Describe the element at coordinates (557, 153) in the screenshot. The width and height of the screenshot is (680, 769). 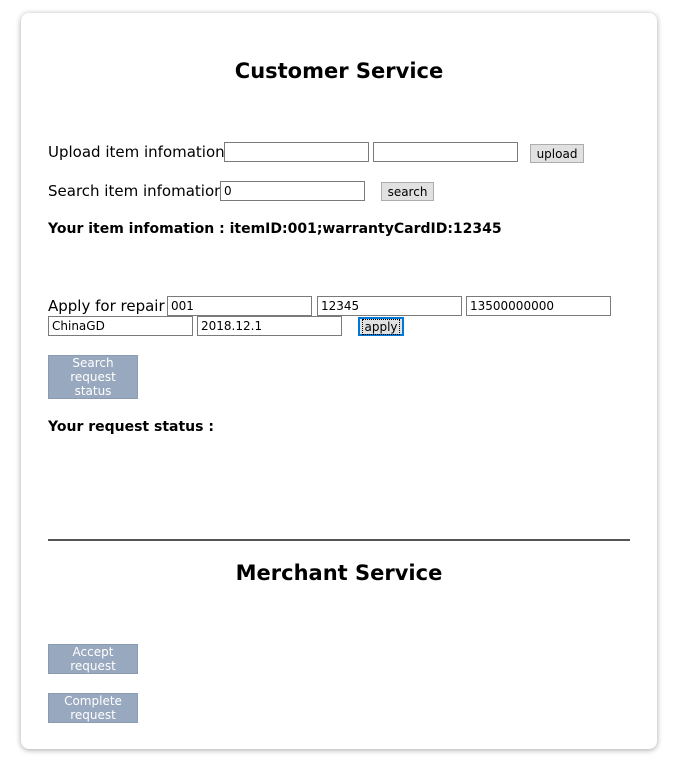
I see `upload-button: upload` at that location.